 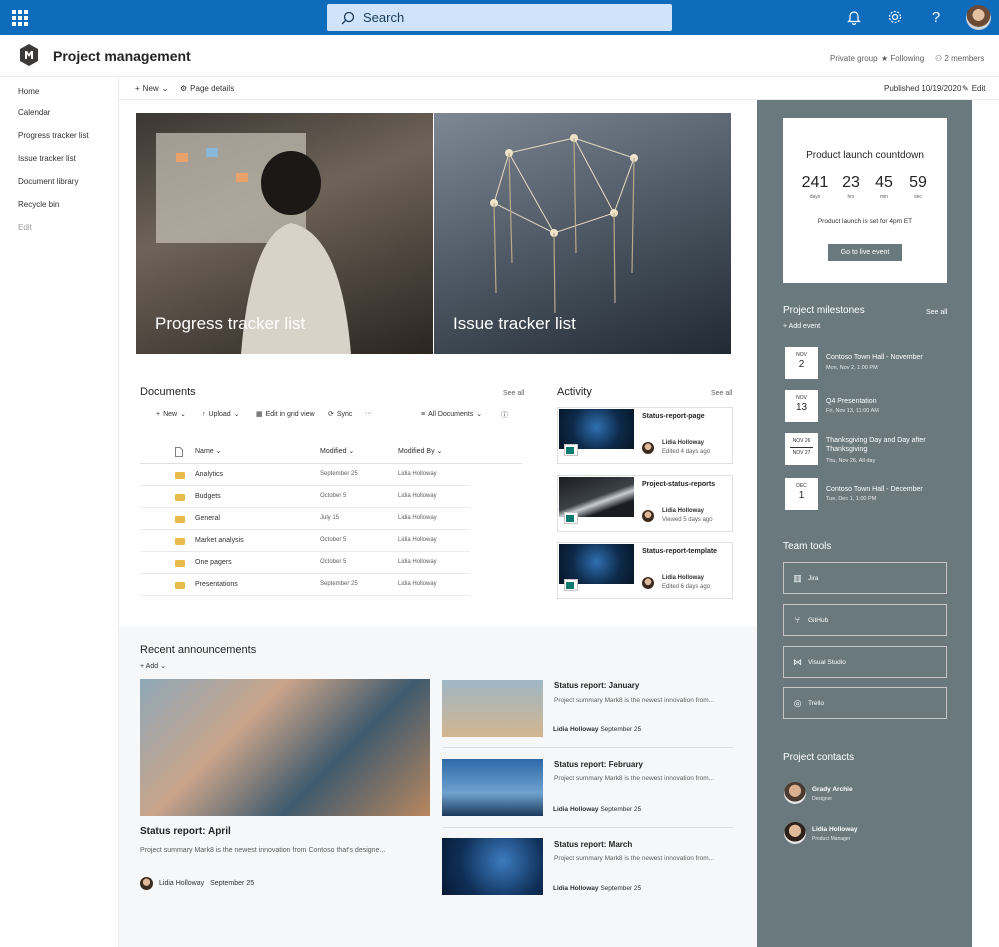 What do you see at coordinates (895, 18) in the screenshot?
I see `gear-icon` at bounding box center [895, 18].